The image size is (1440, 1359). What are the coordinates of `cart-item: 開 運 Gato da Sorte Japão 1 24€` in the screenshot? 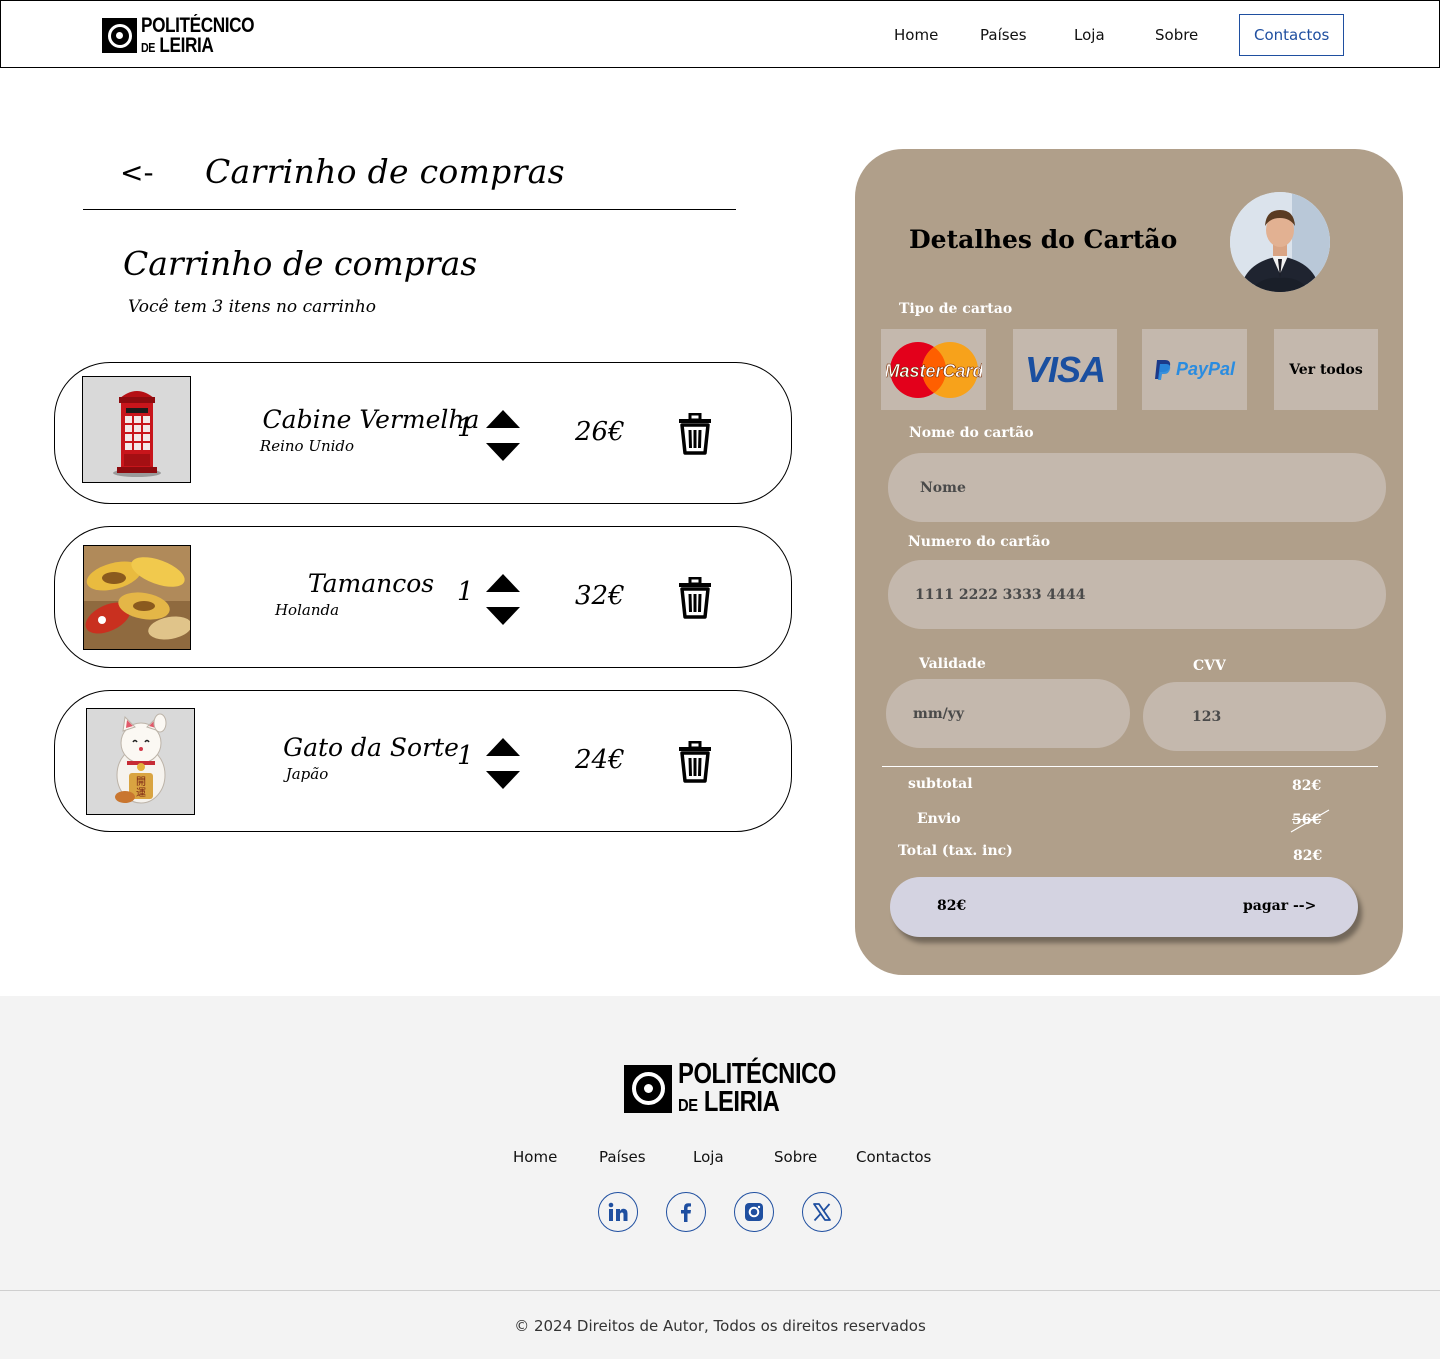 It's located at (423, 761).